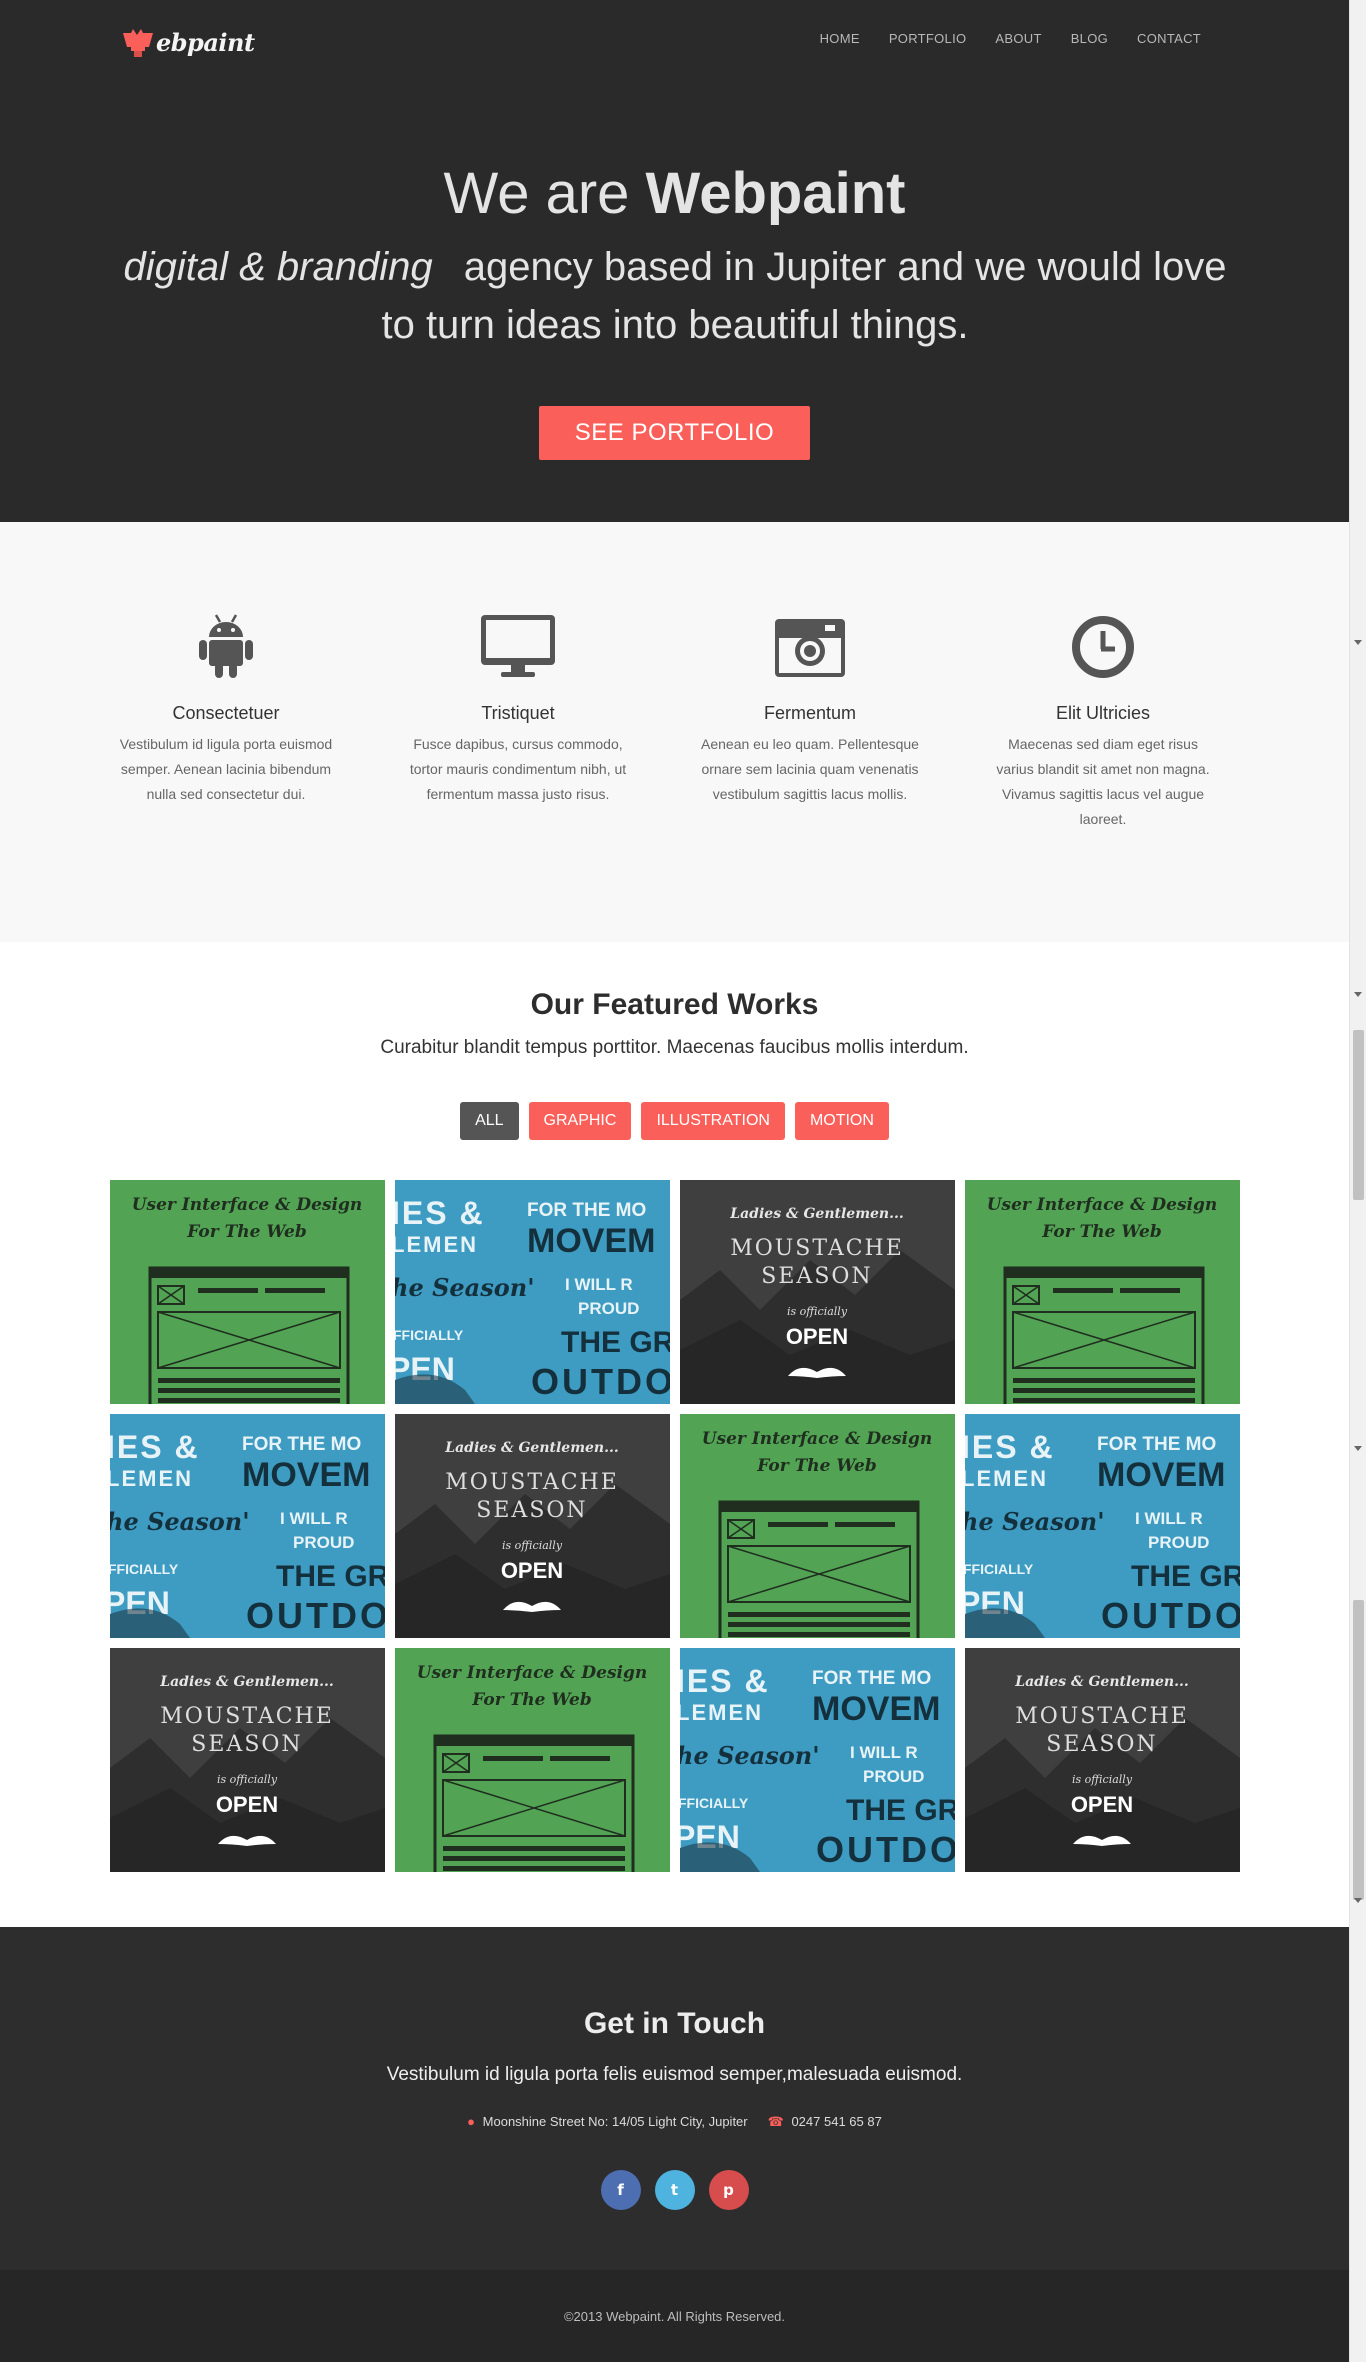  I want to click on filter-all-button: ALL, so click(489, 1121).